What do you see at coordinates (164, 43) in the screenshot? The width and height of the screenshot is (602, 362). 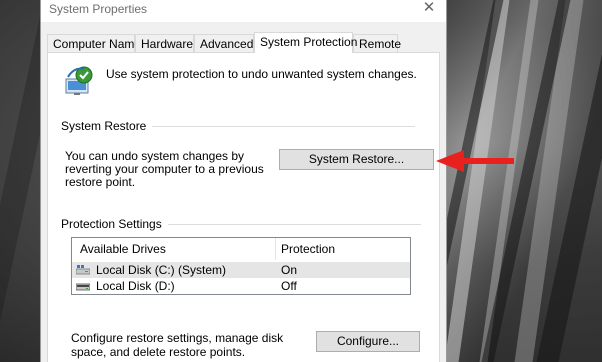 I see `tab-hardware: Hardware` at bounding box center [164, 43].